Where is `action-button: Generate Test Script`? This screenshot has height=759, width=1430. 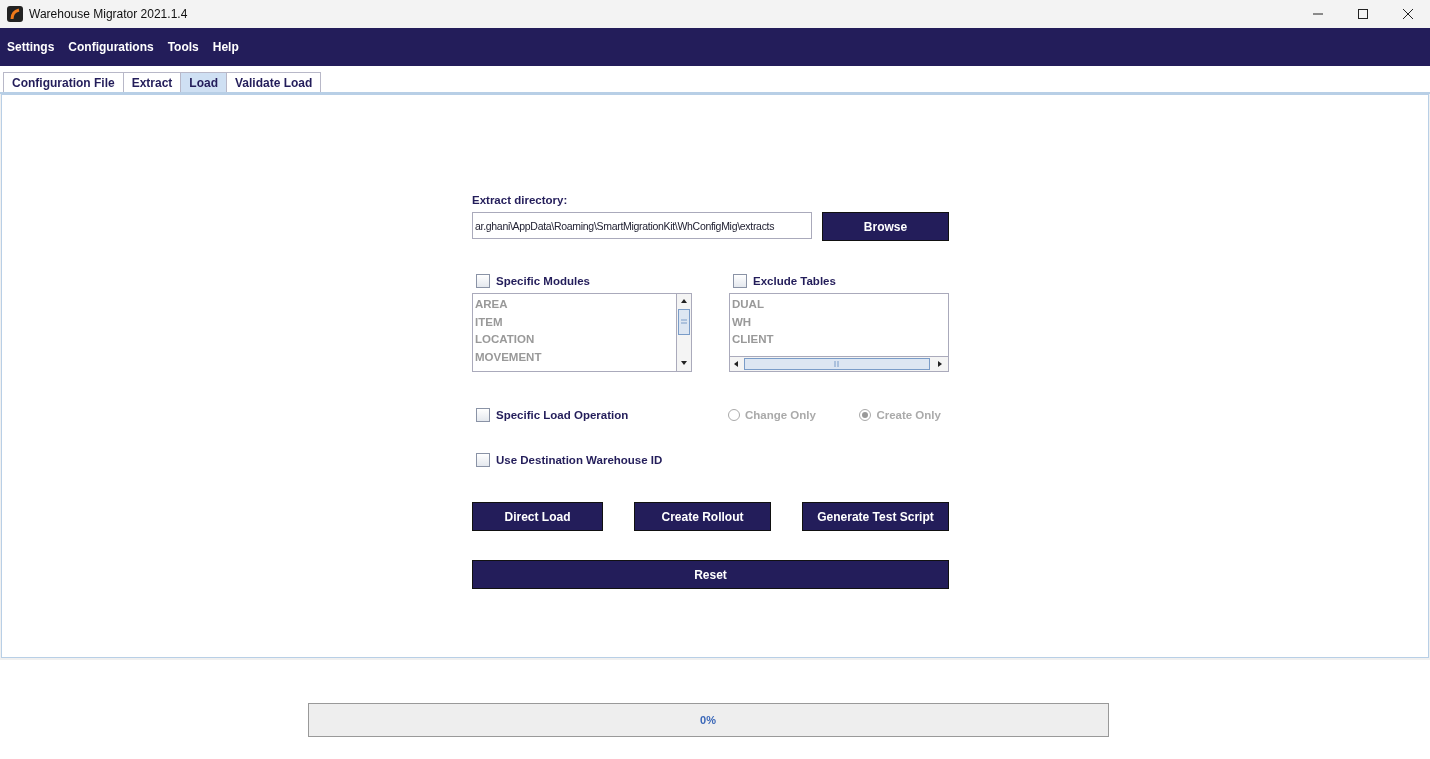
action-button: Generate Test Script is located at coordinates (875, 516).